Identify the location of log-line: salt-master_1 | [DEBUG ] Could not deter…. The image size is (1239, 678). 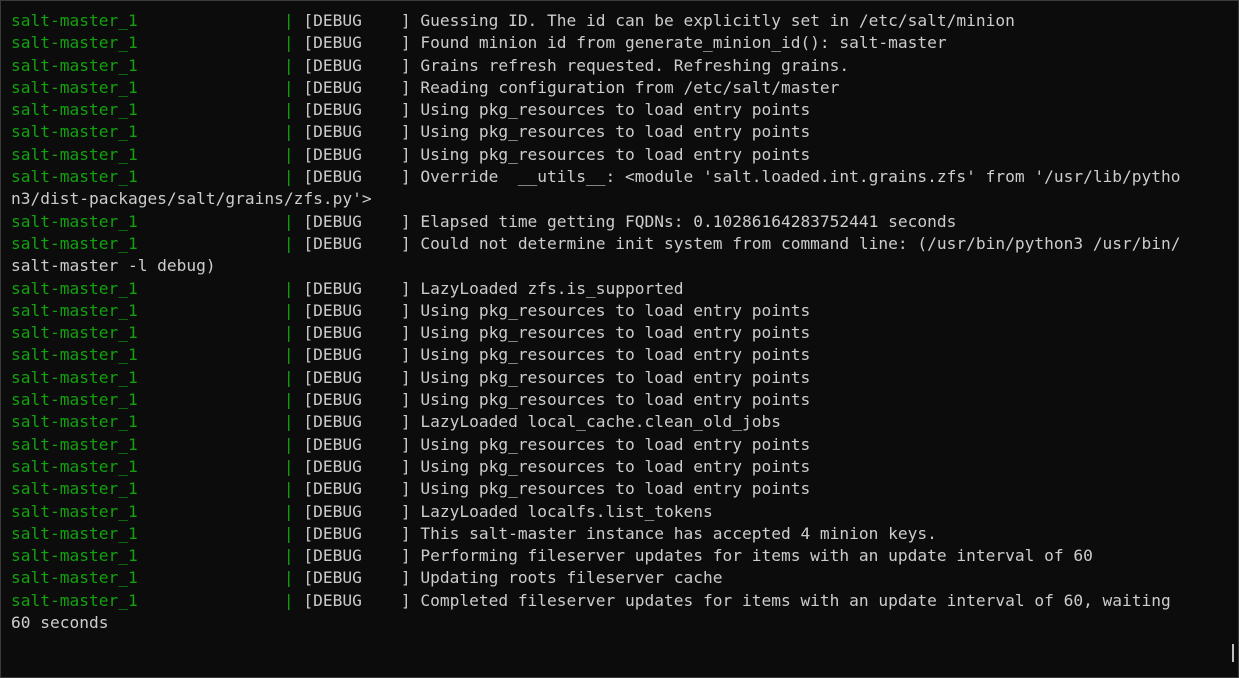
(618, 244).